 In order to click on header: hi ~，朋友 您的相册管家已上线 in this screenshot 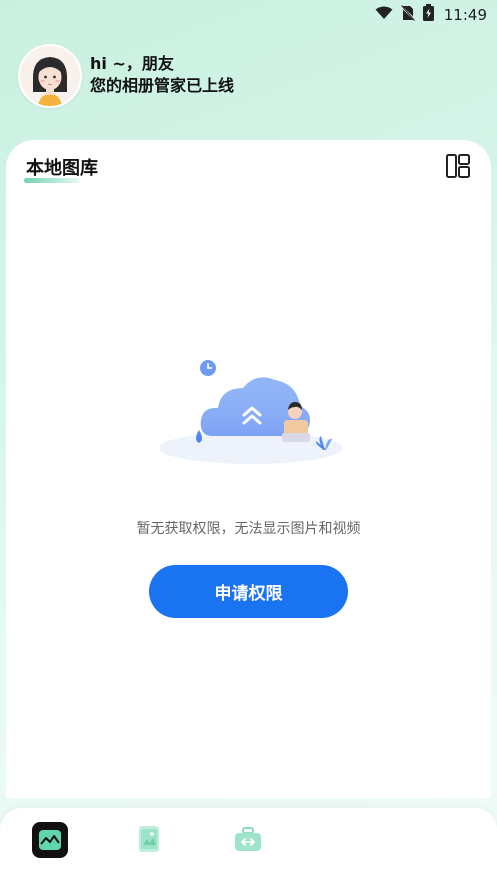, I will do `click(248, 76)`.